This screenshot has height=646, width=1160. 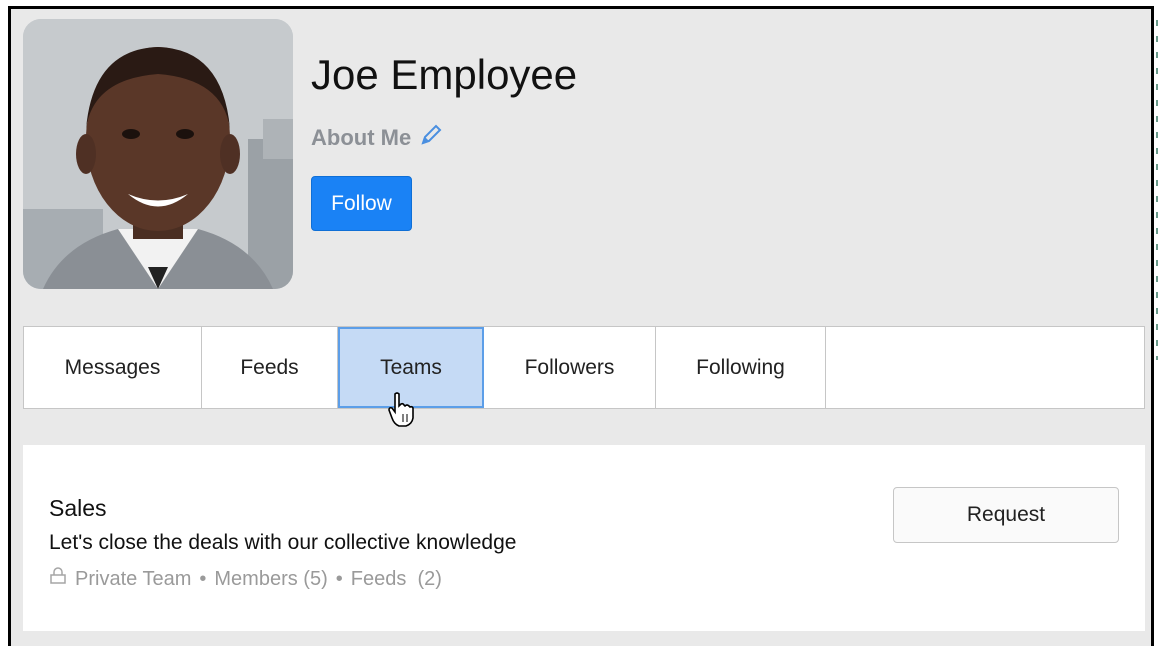 What do you see at coordinates (570, 367) in the screenshot?
I see `tab-followers: Followers` at bounding box center [570, 367].